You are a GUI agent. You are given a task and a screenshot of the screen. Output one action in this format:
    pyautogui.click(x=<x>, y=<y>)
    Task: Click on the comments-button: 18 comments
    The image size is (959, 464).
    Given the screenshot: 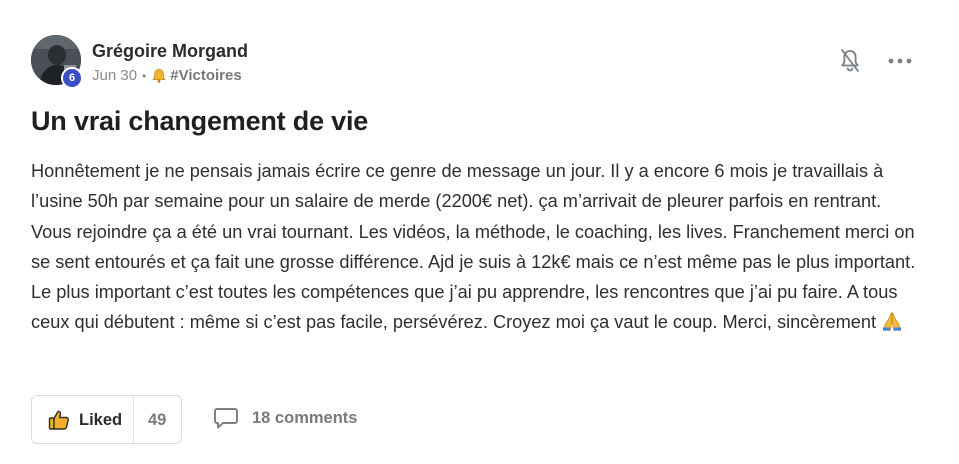 What is the action you would take?
    pyautogui.click(x=285, y=418)
    